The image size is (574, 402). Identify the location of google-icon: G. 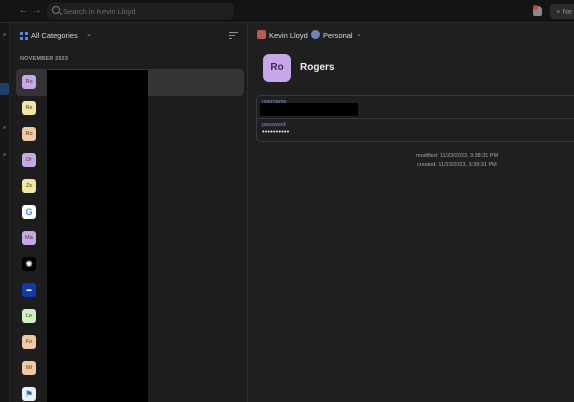
(29, 212).